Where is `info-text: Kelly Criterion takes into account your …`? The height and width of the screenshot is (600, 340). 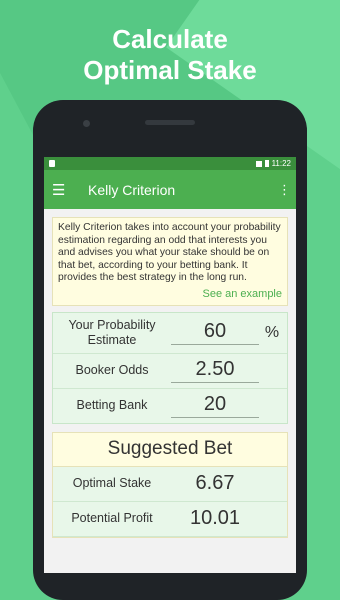
info-text: Kelly Criterion takes into account your … is located at coordinates (169, 253).